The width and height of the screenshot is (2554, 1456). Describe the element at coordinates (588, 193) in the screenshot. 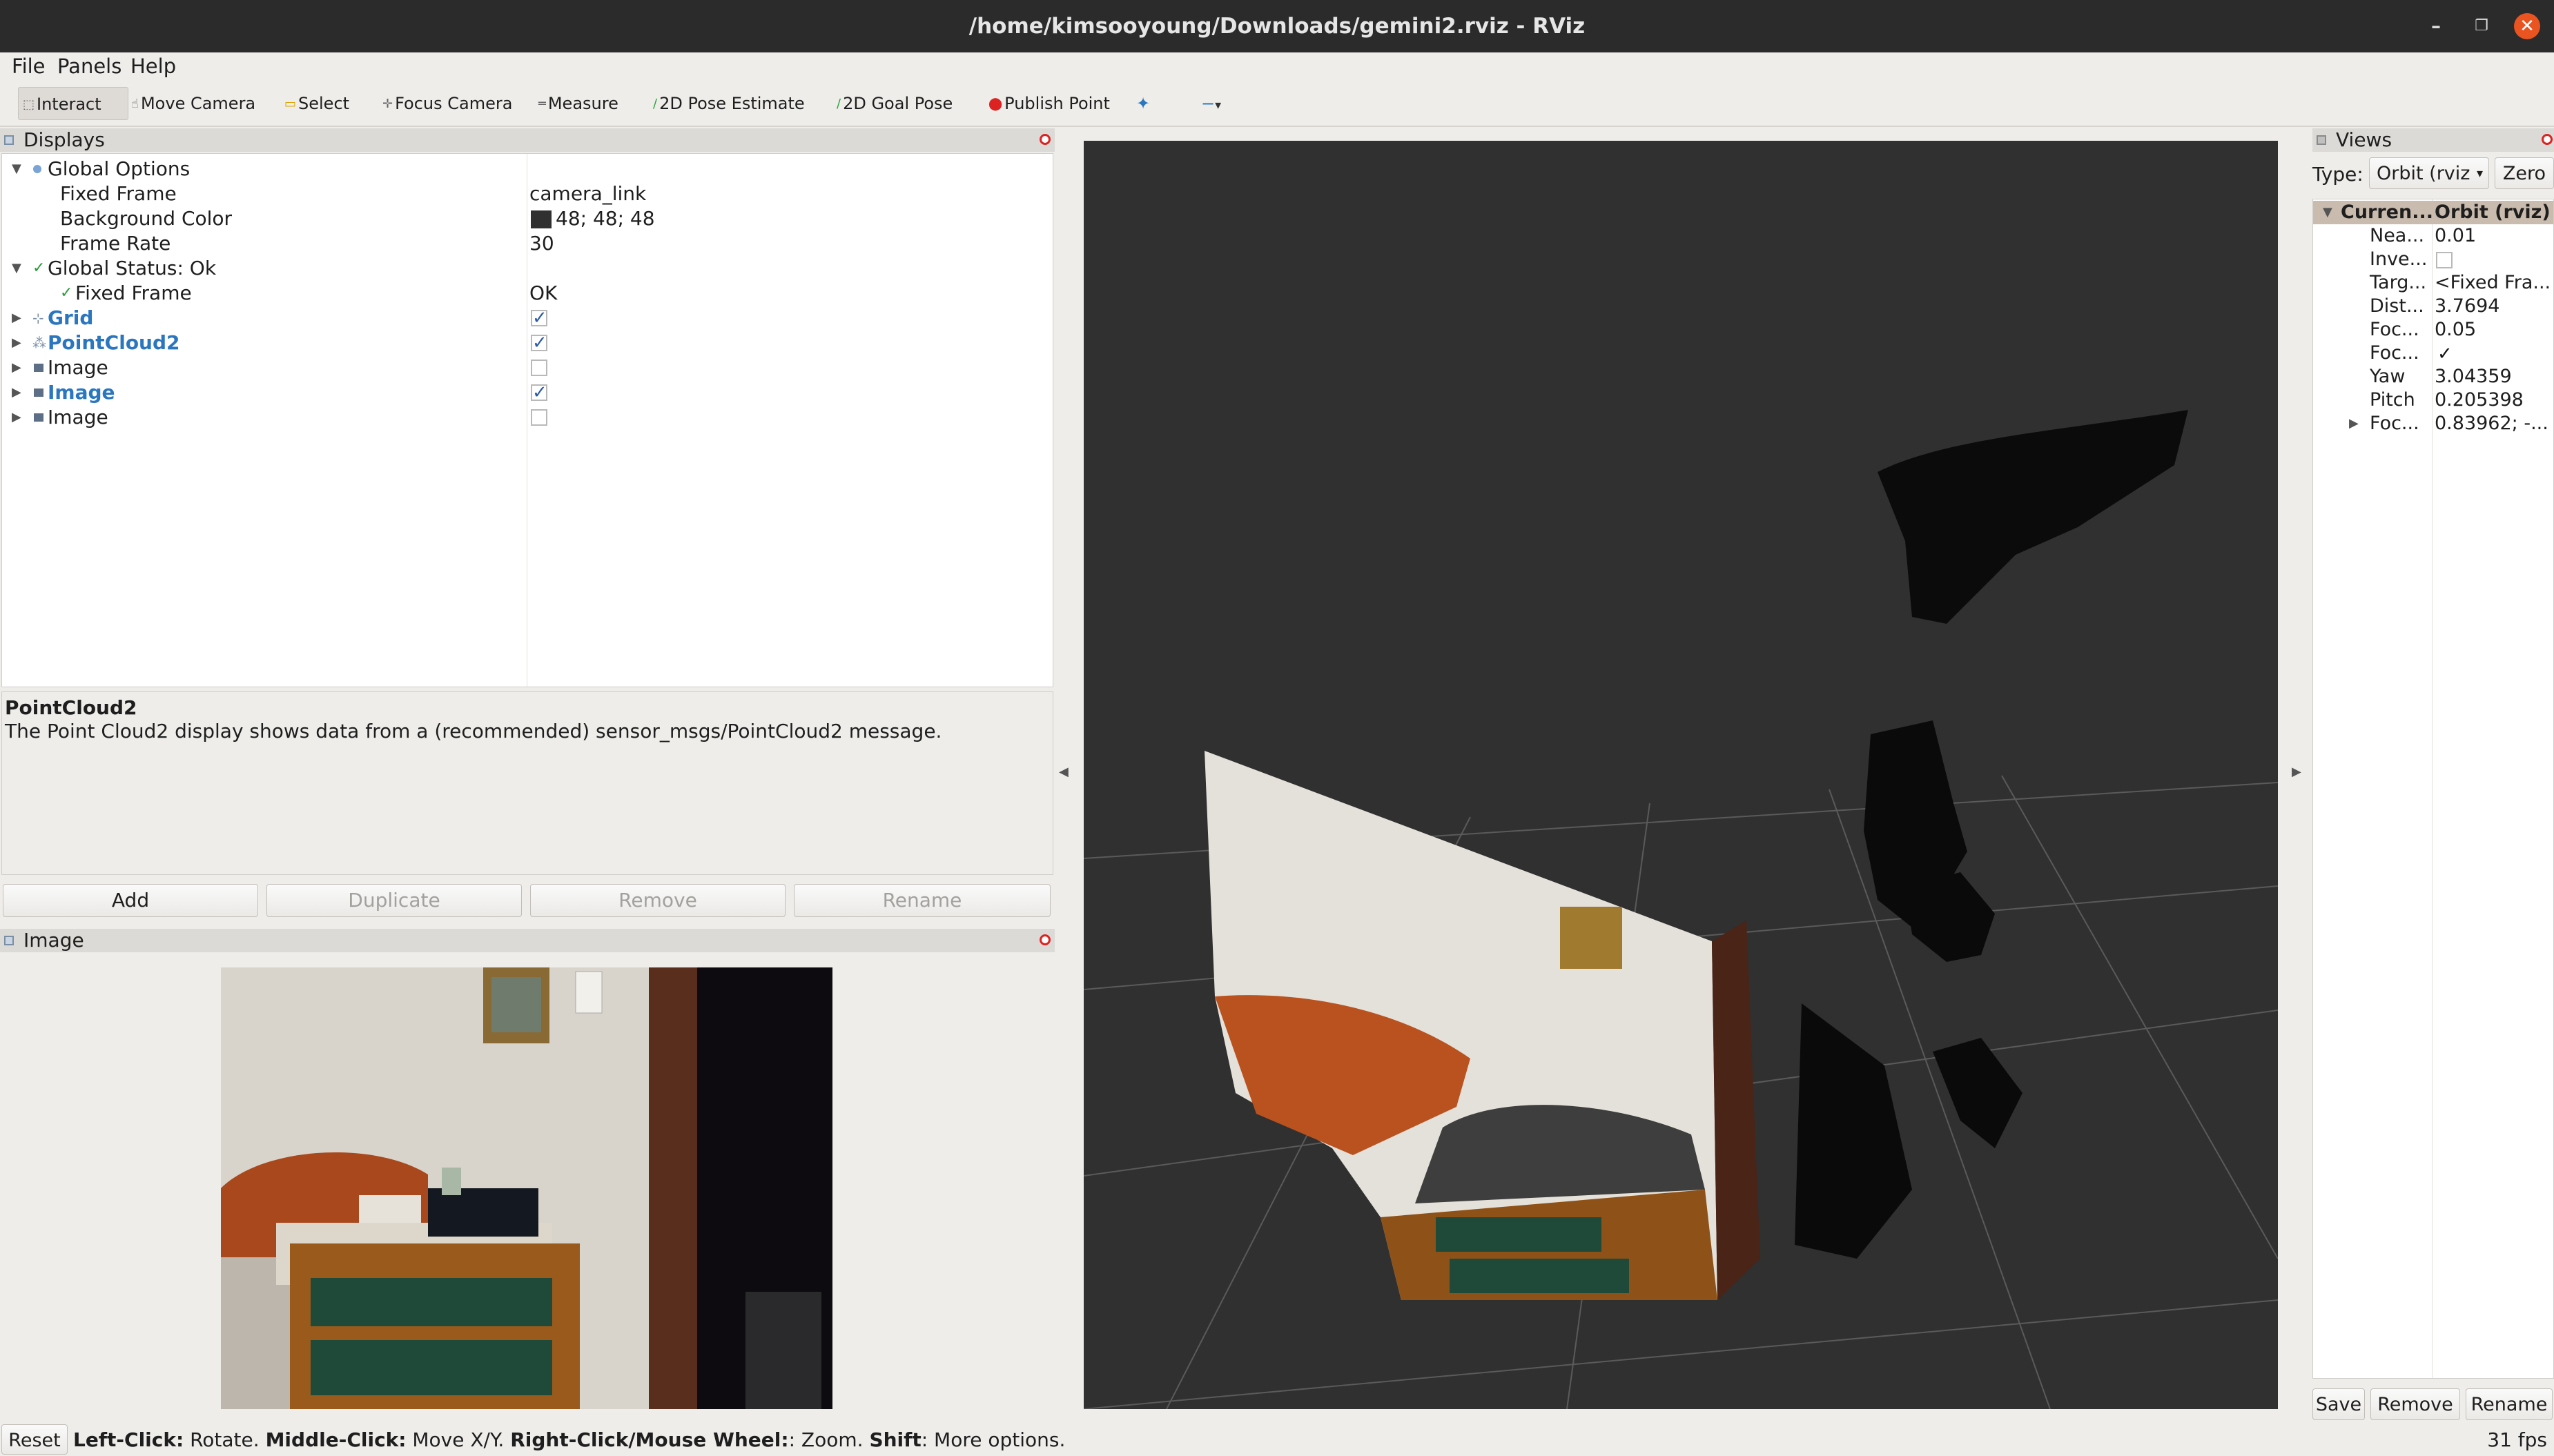

I see `tree-value: camera_link` at that location.